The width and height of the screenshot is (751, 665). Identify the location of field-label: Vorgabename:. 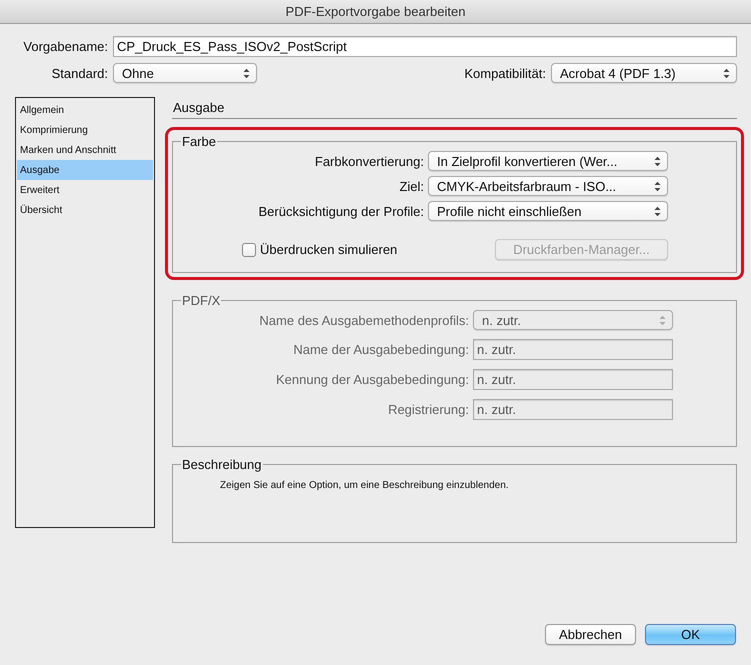
(65, 46).